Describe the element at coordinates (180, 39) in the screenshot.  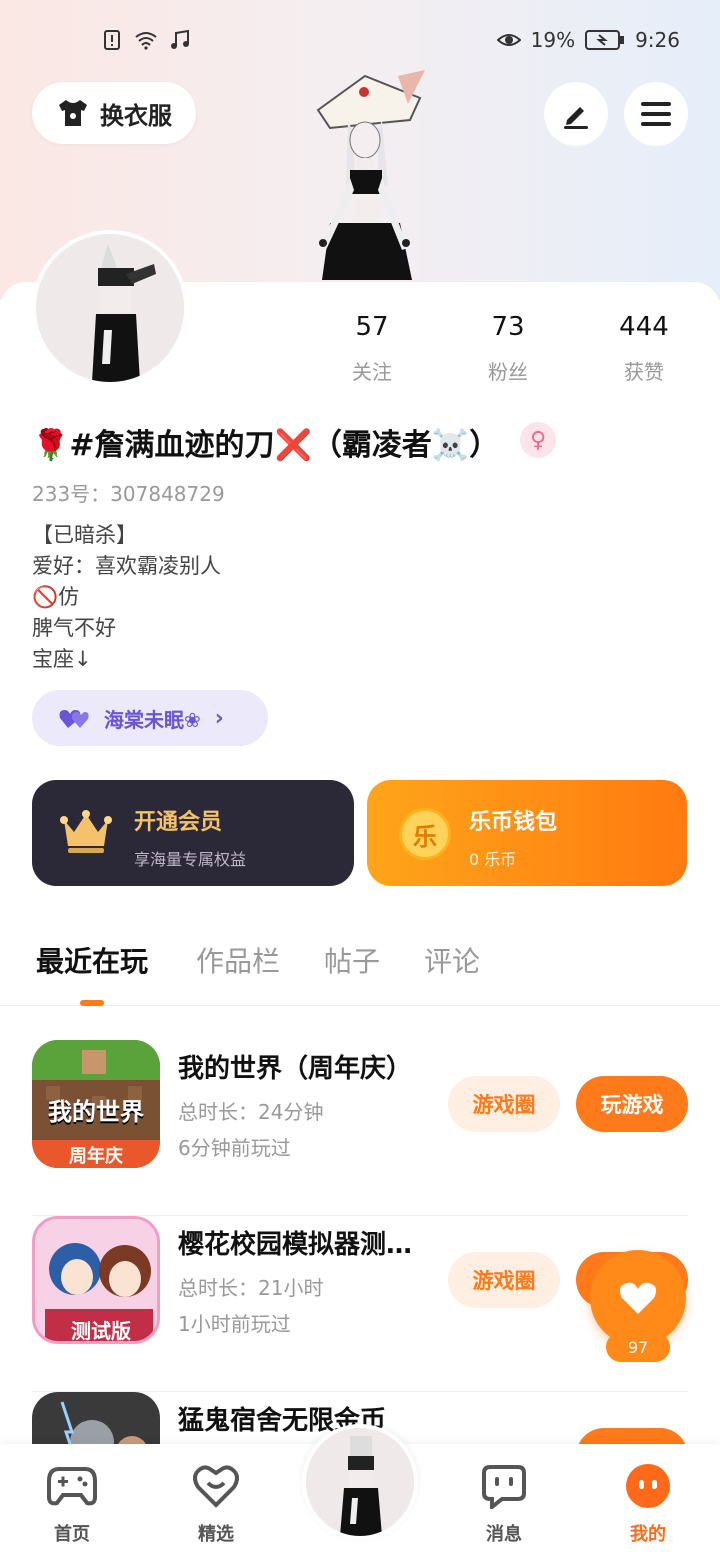
I see `music-icon` at that location.